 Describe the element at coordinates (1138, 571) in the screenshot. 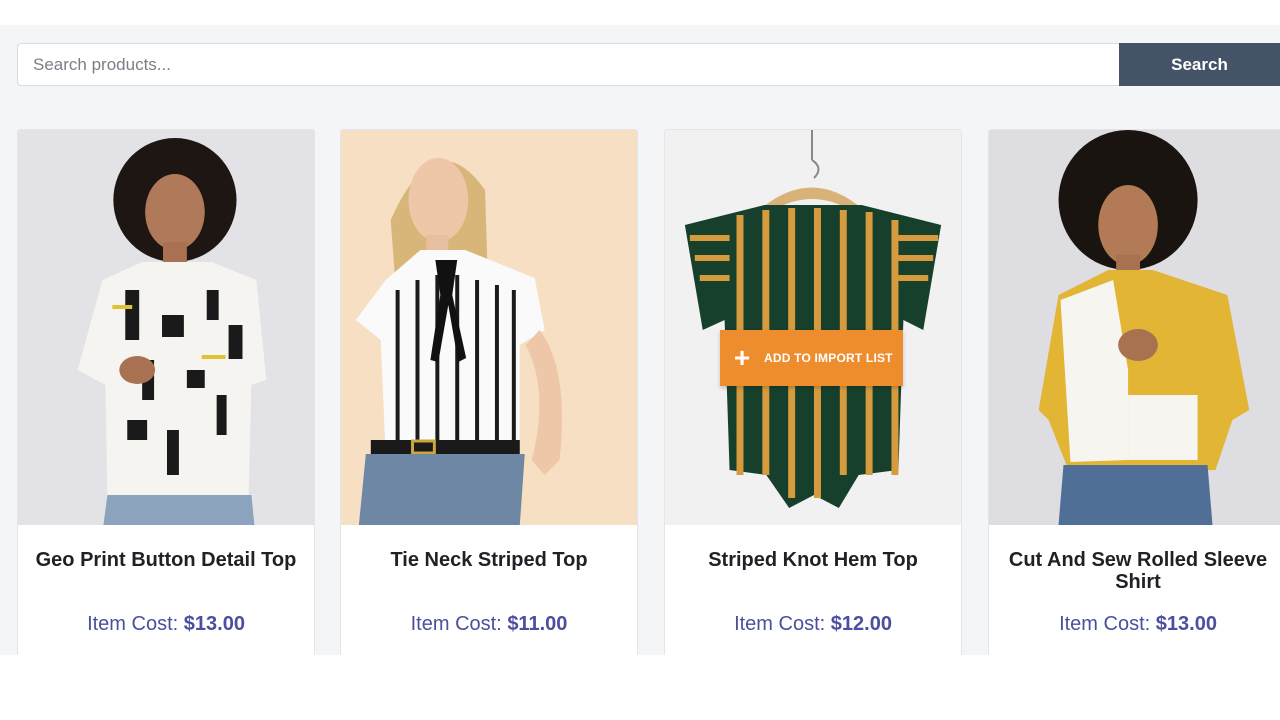

I see `product-title: Cut And Sew Rolled Sleeve Shirt` at that location.